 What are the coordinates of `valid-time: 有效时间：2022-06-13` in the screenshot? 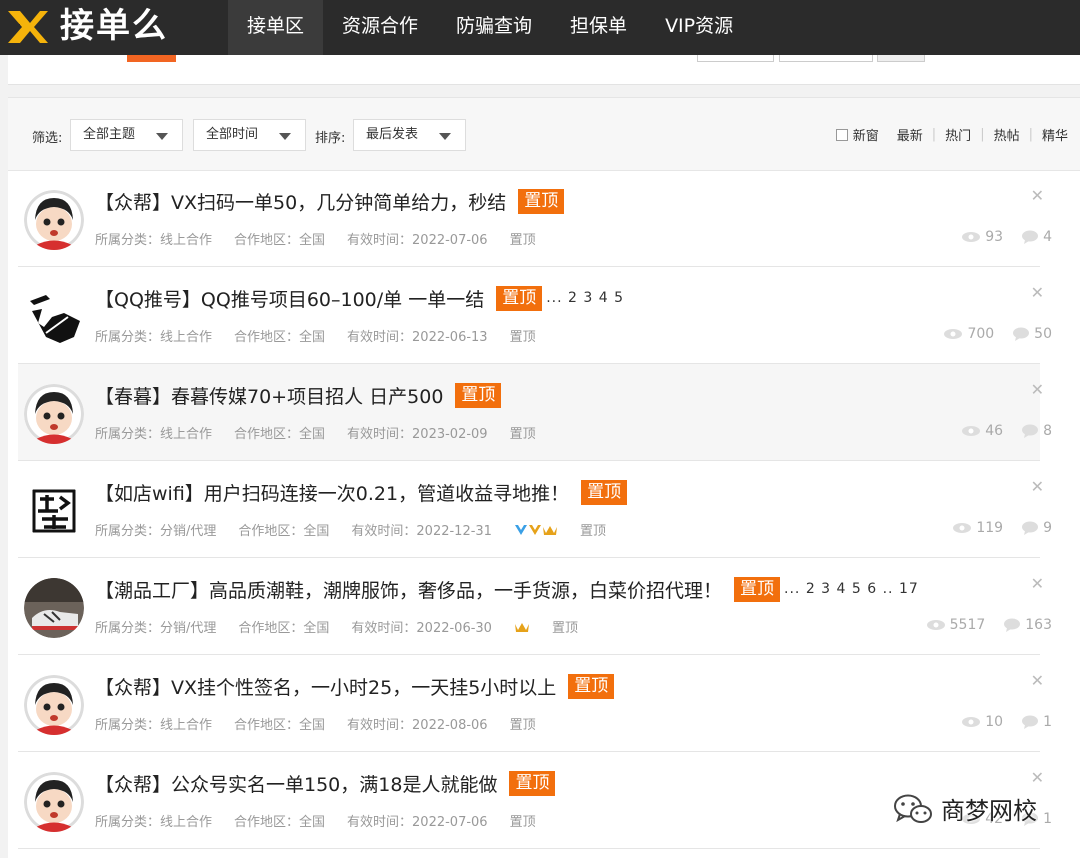 It's located at (417, 337).